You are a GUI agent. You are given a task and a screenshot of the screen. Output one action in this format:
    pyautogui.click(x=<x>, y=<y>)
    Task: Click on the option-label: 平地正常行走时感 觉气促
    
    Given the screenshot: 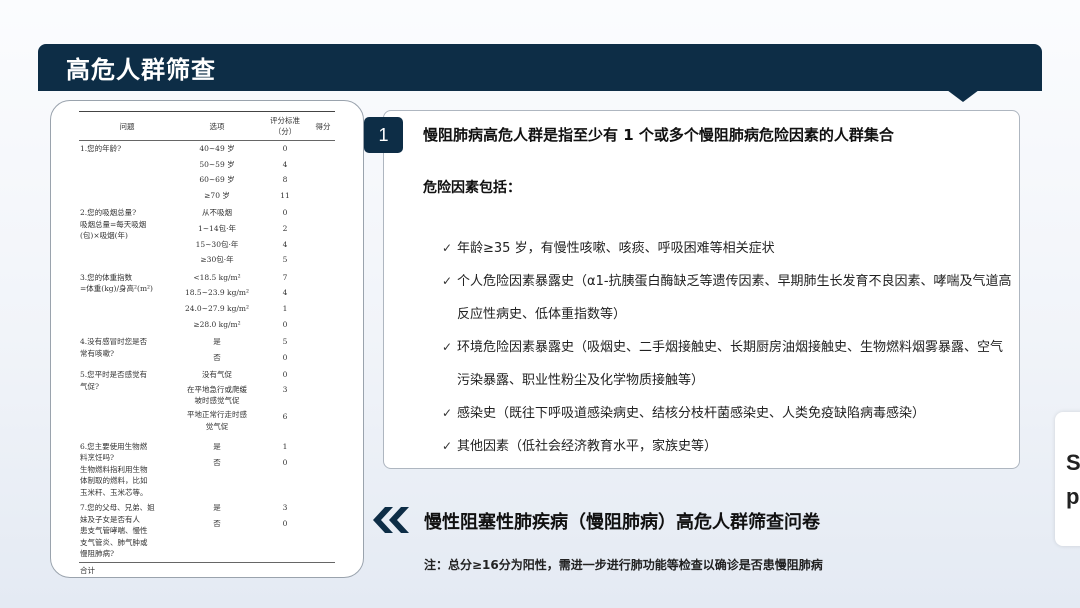 What is the action you would take?
    pyautogui.click(x=217, y=420)
    